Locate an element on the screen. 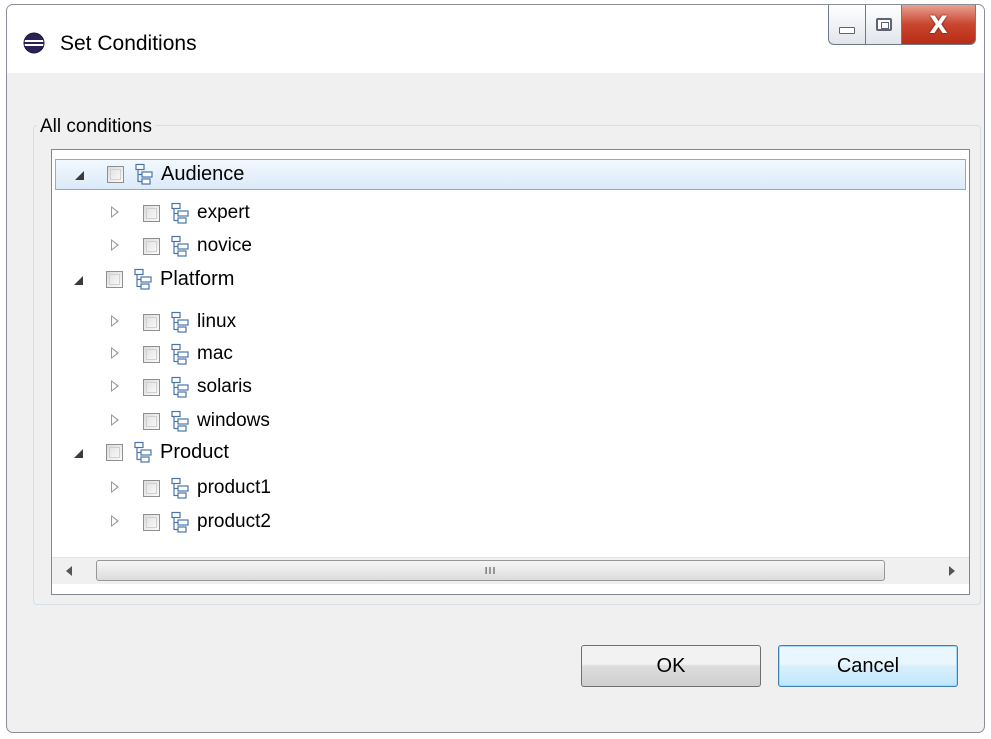 The height and width of the screenshot is (739, 991). tree-row: Product is located at coordinates (510, 453).